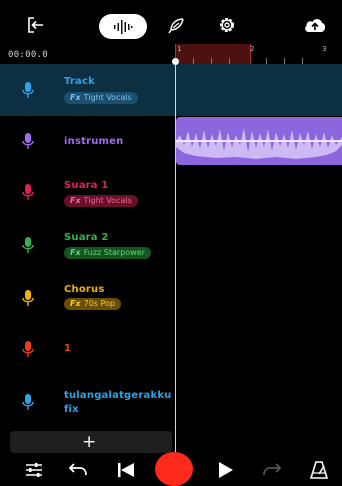 Image resolution: width=342 pixels, height=486 pixels. I want to click on track-row-suara-2: Suara 2 Fx Fuzz Starpower, so click(87, 248).